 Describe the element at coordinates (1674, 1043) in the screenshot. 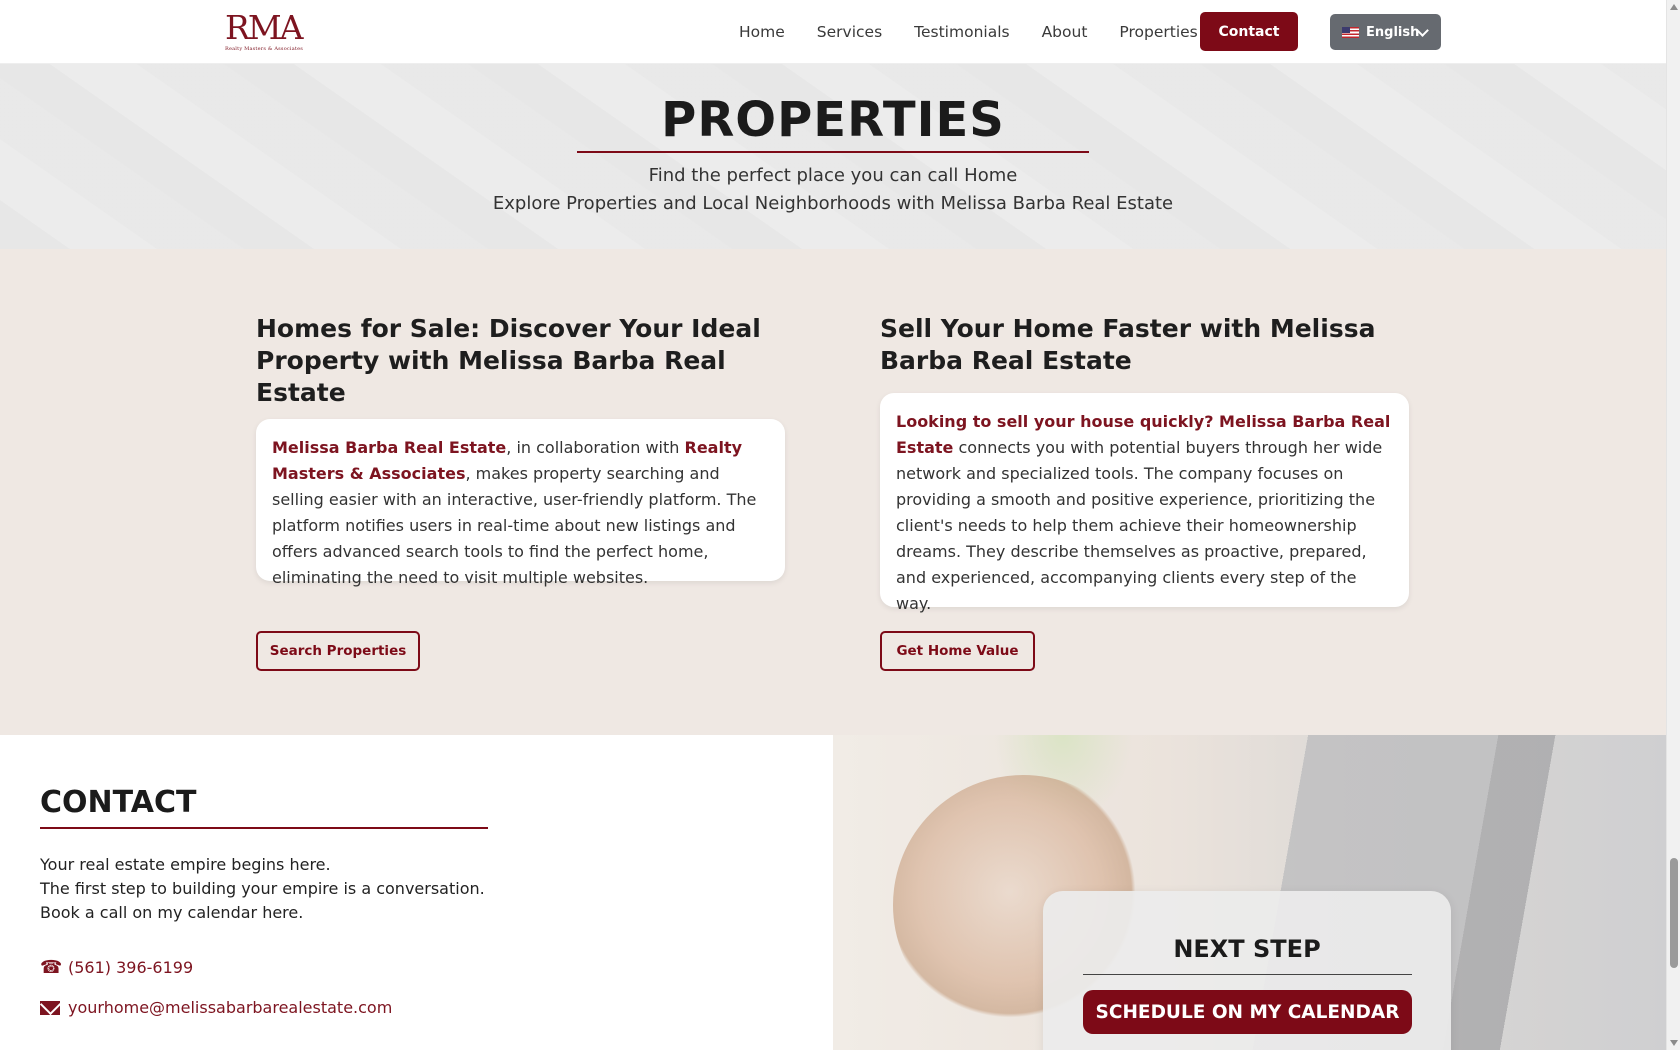

I see `scroll-down-arrow-icon` at that location.